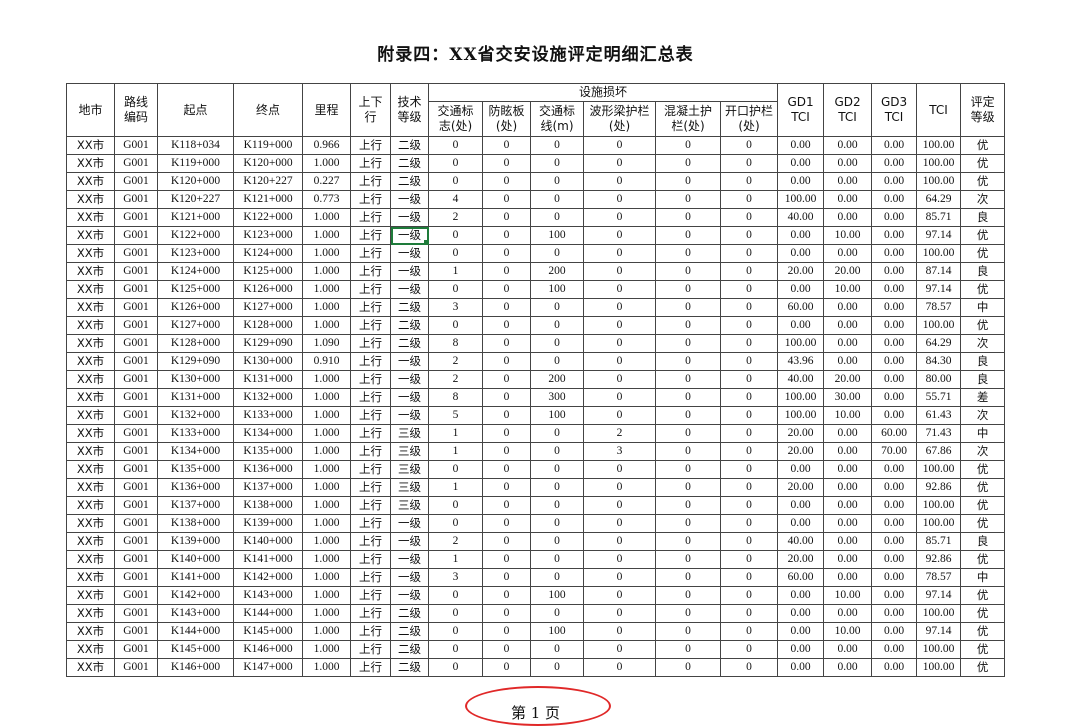 This screenshot has width=1071, height=727. What do you see at coordinates (90, 110) in the screenshot?
I see `col-header-city: 地市` at bounding box center [90, 110].